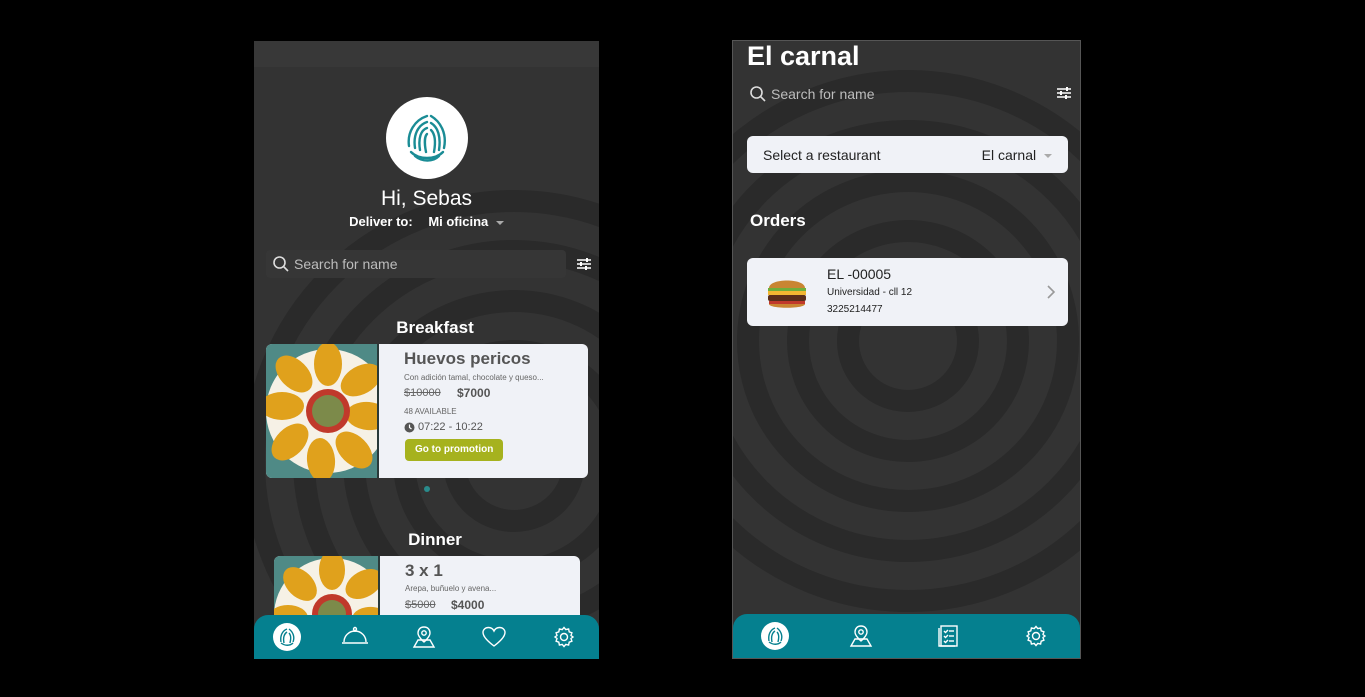 The height and width of the screenshot is (697, 1365). What do you see at coordinates (1051, 292) in the screenshot?
I see `chevron-right-icon` at bounding box center [1051, 292].